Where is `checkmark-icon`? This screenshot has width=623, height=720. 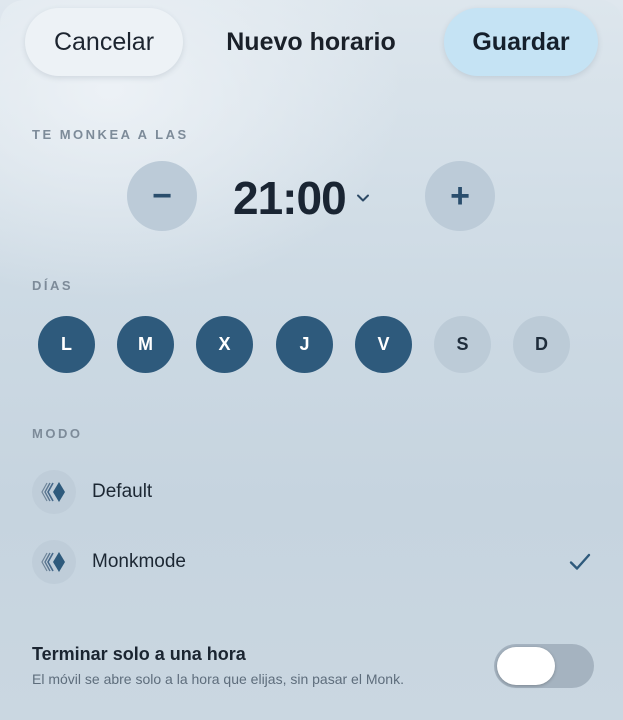 checkmark-icon is located at coordinates (580, 561).